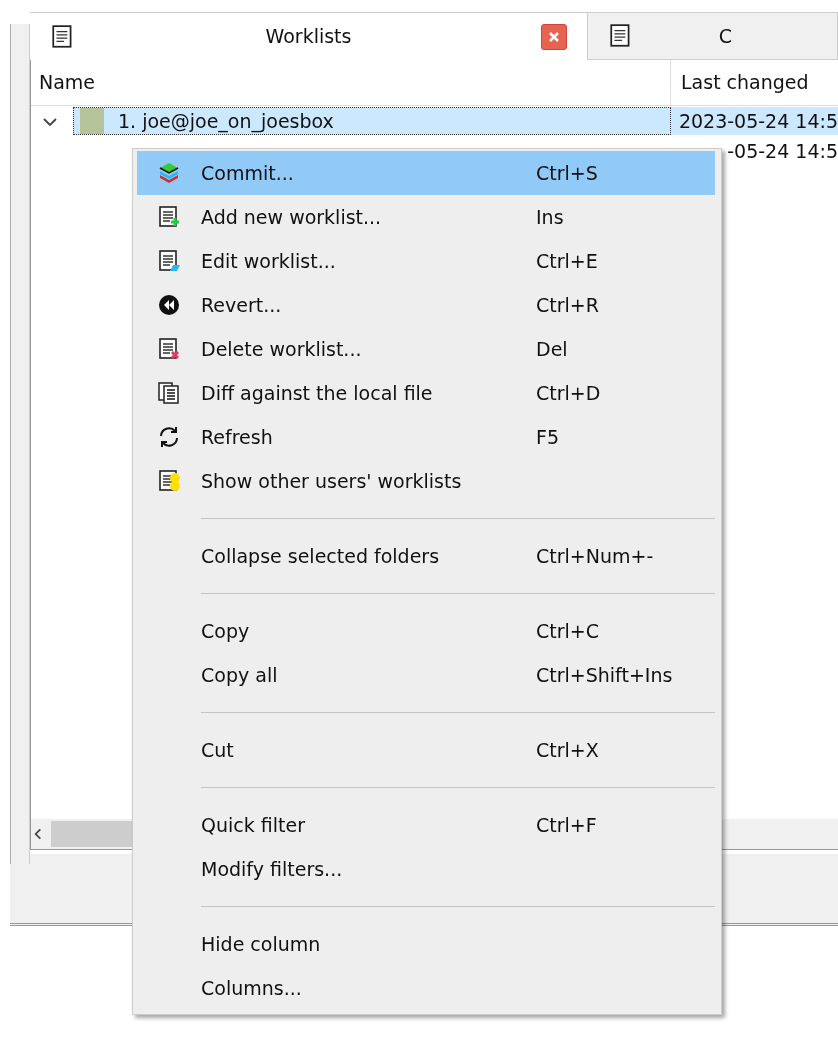 The width and height of the screenshot is (838, 1046). I want to click on table-cell-text: -05-24 14:5, so click(782, 151).